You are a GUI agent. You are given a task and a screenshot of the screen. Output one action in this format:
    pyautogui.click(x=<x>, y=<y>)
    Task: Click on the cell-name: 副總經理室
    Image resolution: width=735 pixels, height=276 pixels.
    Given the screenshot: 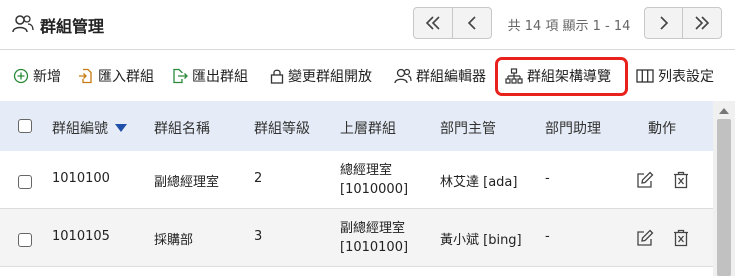 What is the action you would take?
    pyautogui.click(x=187, y=182)
    